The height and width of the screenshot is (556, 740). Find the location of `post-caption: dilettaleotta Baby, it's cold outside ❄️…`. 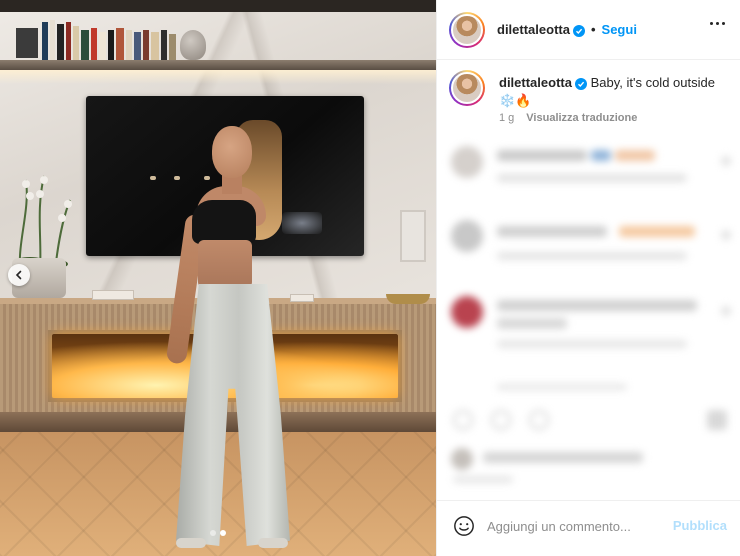

post-caption: dilettaleotta Baby, it's cold outside ❄️… is located at coordinates (612, 92).